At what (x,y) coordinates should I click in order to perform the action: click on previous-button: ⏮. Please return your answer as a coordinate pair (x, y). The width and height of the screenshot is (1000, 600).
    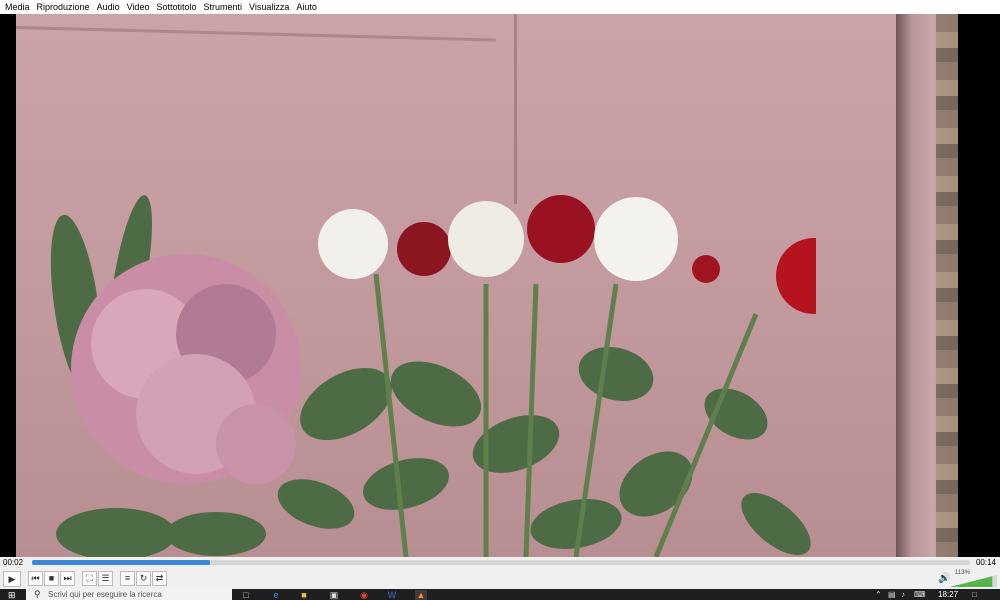
    Looking at the image, I should click on (35, 578).